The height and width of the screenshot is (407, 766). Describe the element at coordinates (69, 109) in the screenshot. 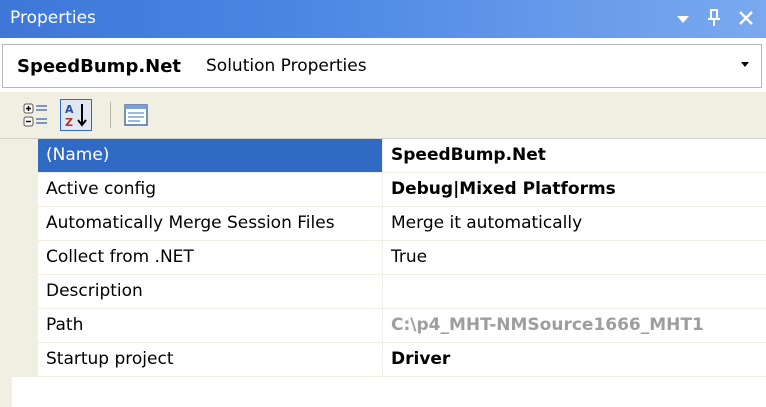

I see `svg-text: A` at that location.